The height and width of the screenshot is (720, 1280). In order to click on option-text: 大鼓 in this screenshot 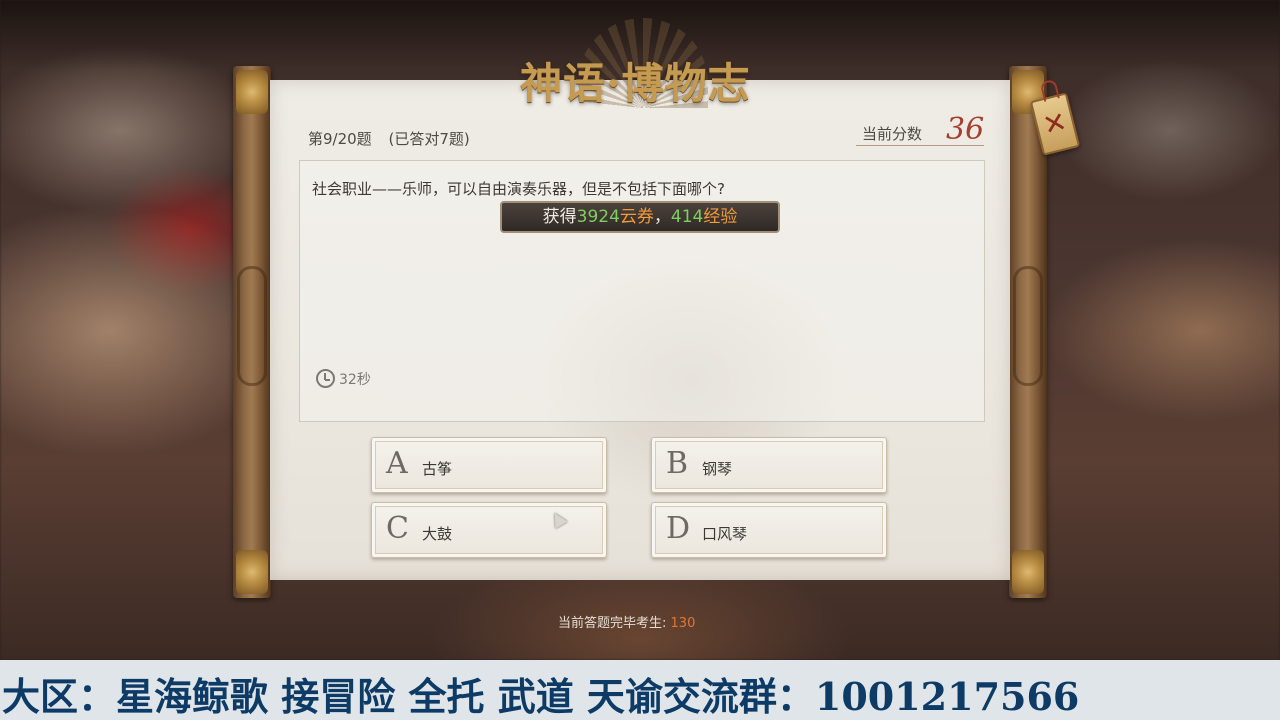, I will do `click(437, 534)`.